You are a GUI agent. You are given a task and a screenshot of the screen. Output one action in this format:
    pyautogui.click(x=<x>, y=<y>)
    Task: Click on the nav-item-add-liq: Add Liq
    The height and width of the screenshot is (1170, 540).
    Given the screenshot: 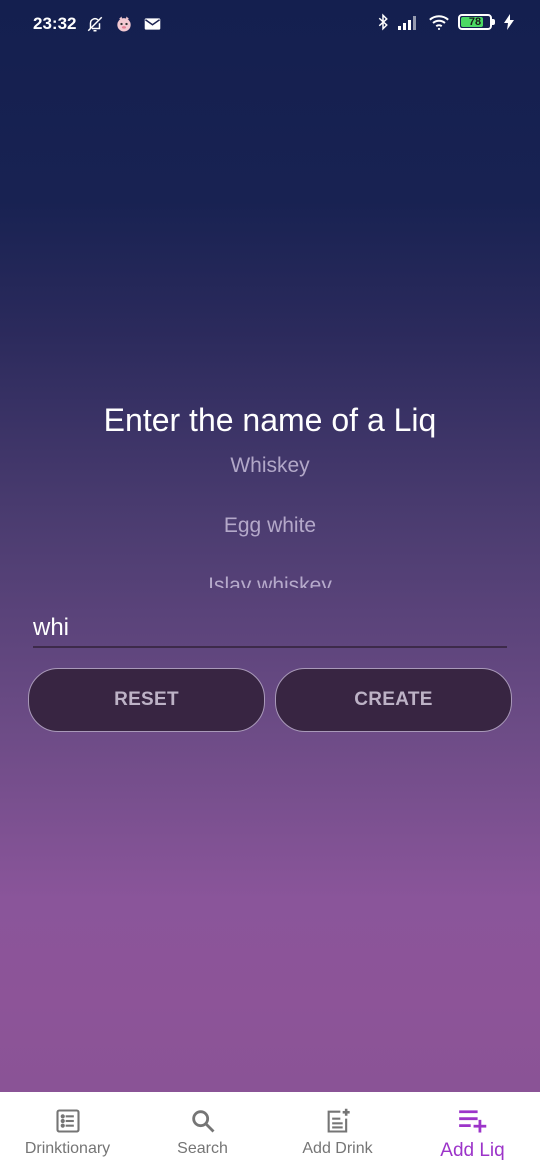 What is the action you would take?
    pyautogui.click(x=472, y=1131)
    